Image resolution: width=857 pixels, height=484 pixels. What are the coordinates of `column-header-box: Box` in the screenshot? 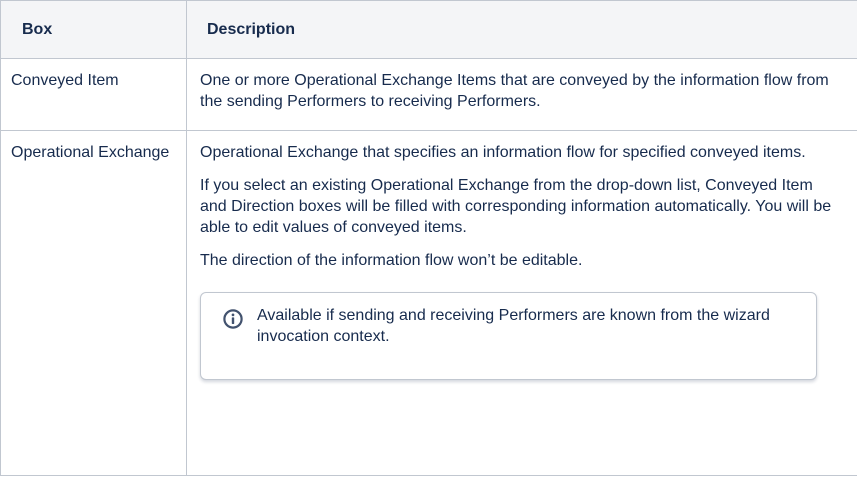 It's located at (93, 29).